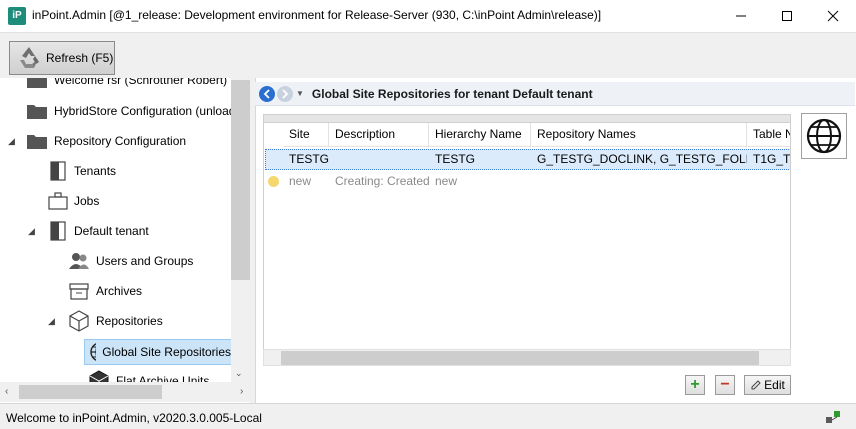  I want to click on cell-site: TESTG, so click(309, 159).